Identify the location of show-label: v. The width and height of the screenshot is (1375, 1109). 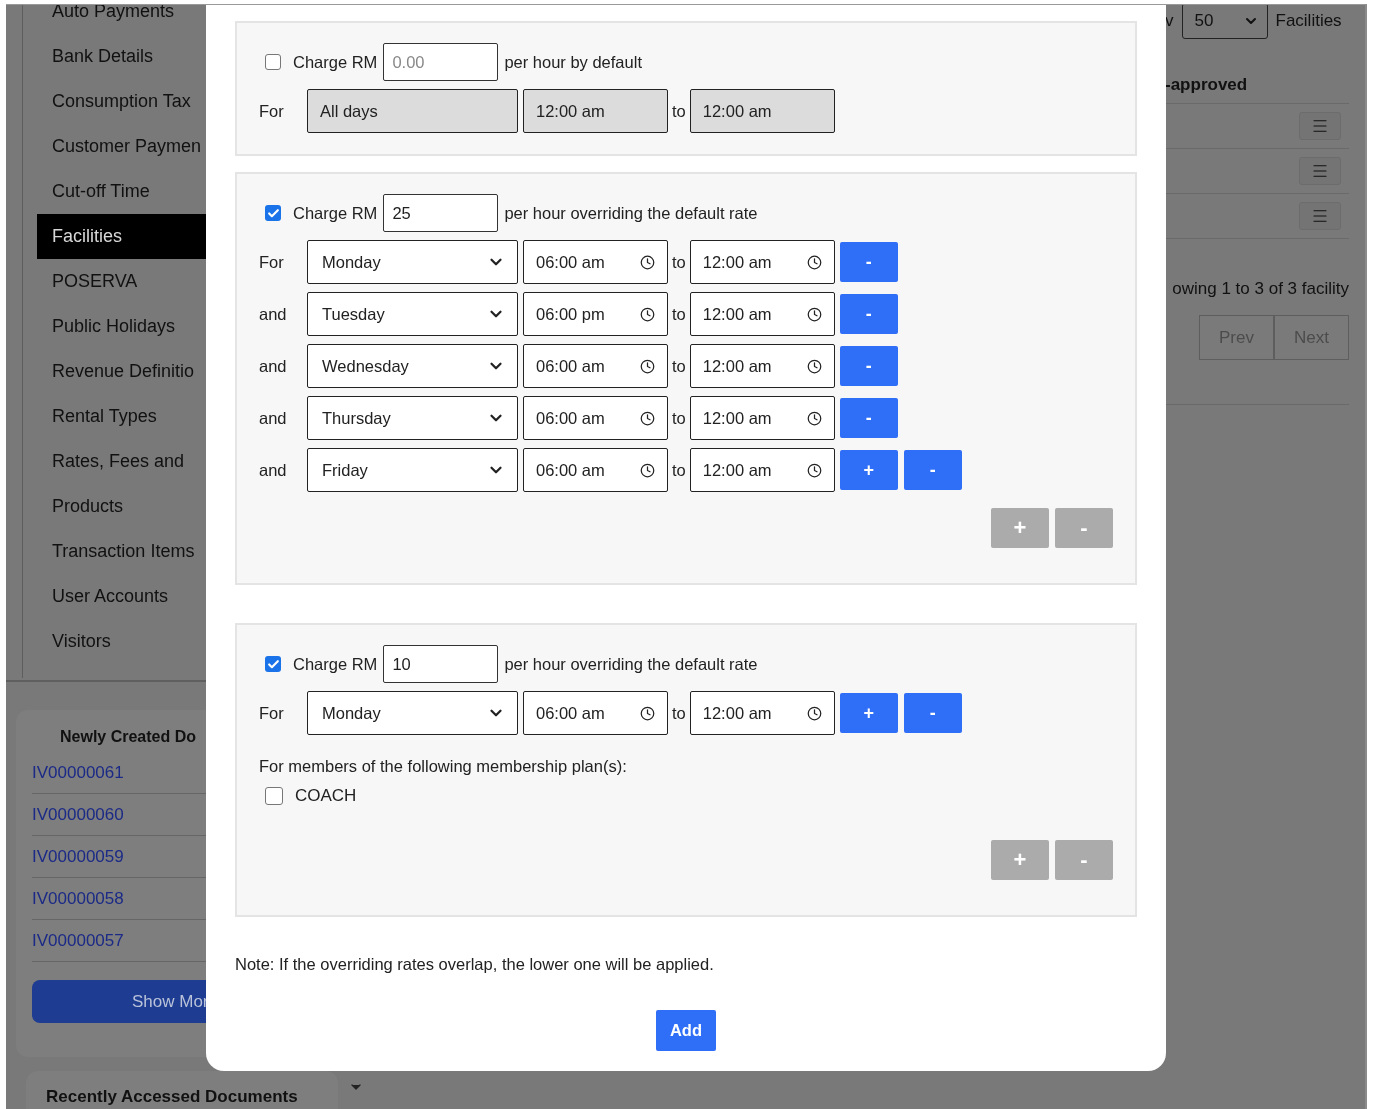
(1169, 21).